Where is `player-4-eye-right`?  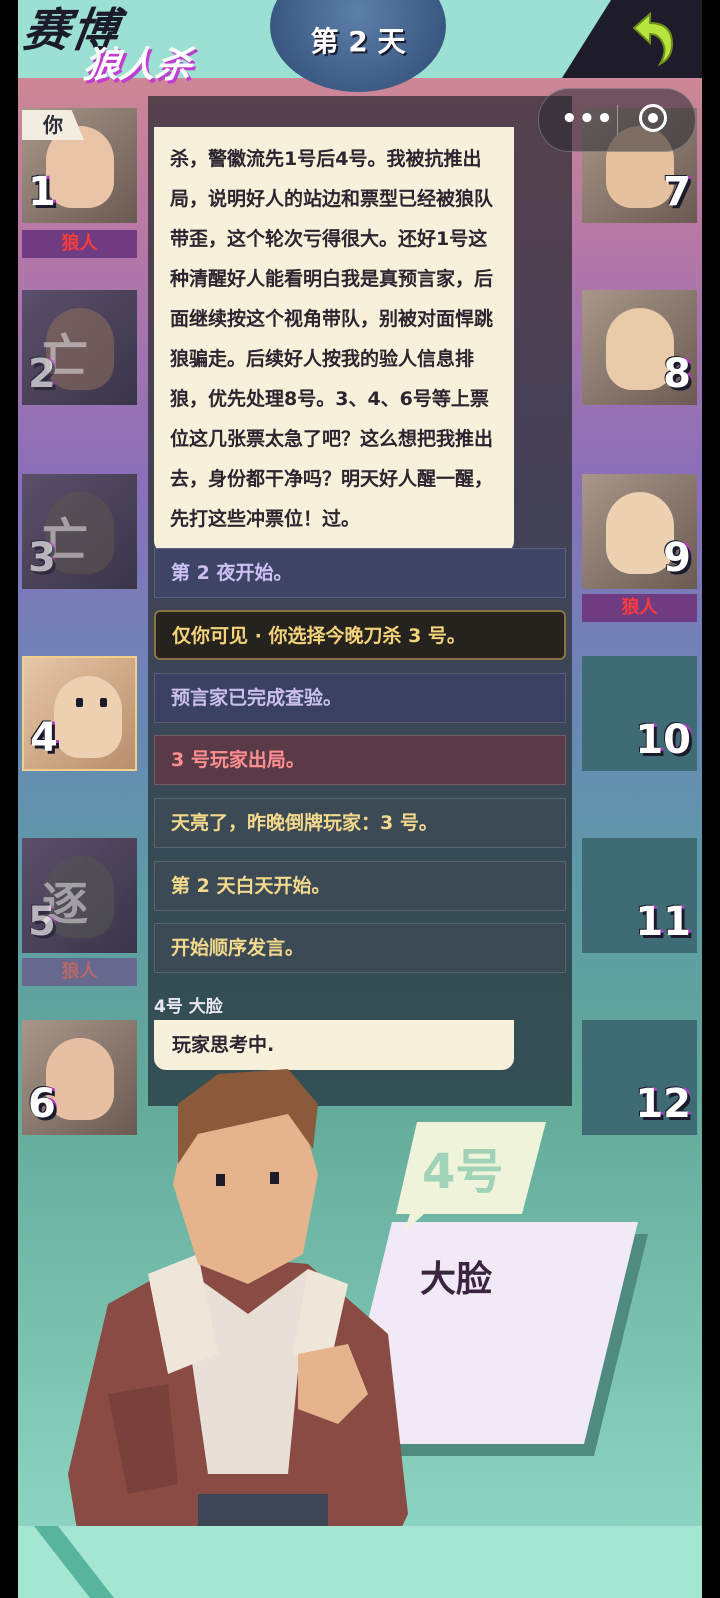
player-4-eye-right is located at coordinates (103, 702).